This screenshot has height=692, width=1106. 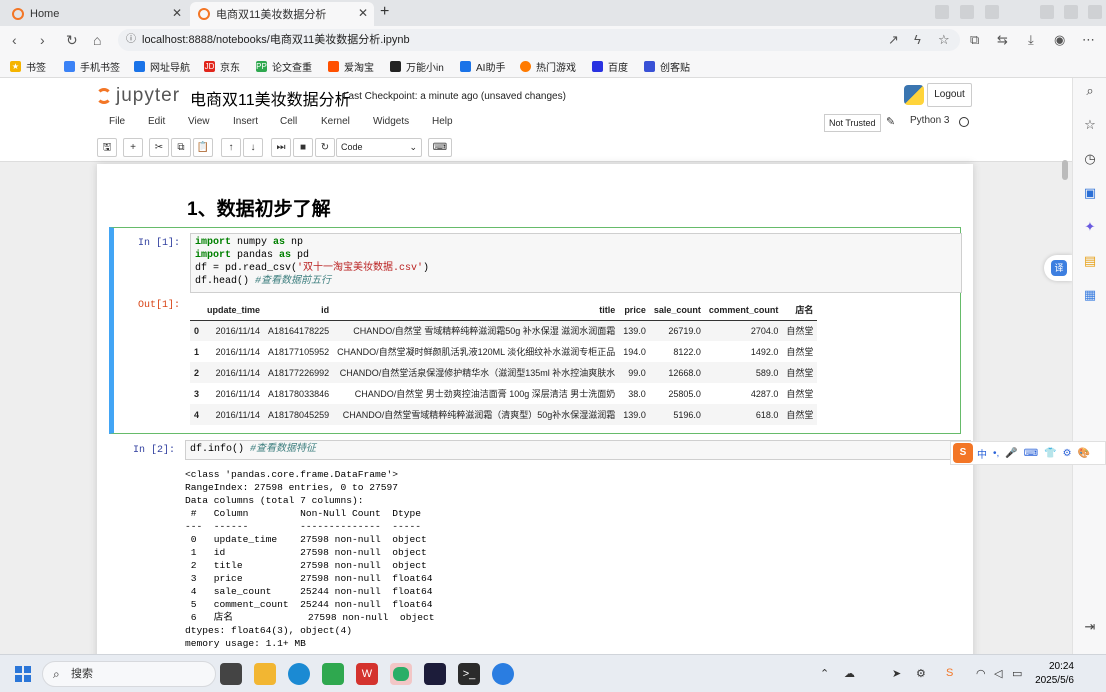 What do you see at coordinates (1011, 453) in the screenshot?
I see `microphone-icon: 🎤` at bounding box center [1011, 453].